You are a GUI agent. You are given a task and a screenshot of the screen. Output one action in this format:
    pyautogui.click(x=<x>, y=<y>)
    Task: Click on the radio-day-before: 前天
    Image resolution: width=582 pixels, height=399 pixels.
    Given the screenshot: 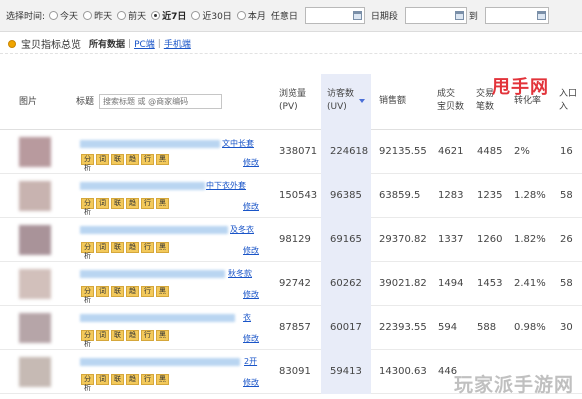 What is the action you would take?
    pyautogui.click(x=131, y=15)
    